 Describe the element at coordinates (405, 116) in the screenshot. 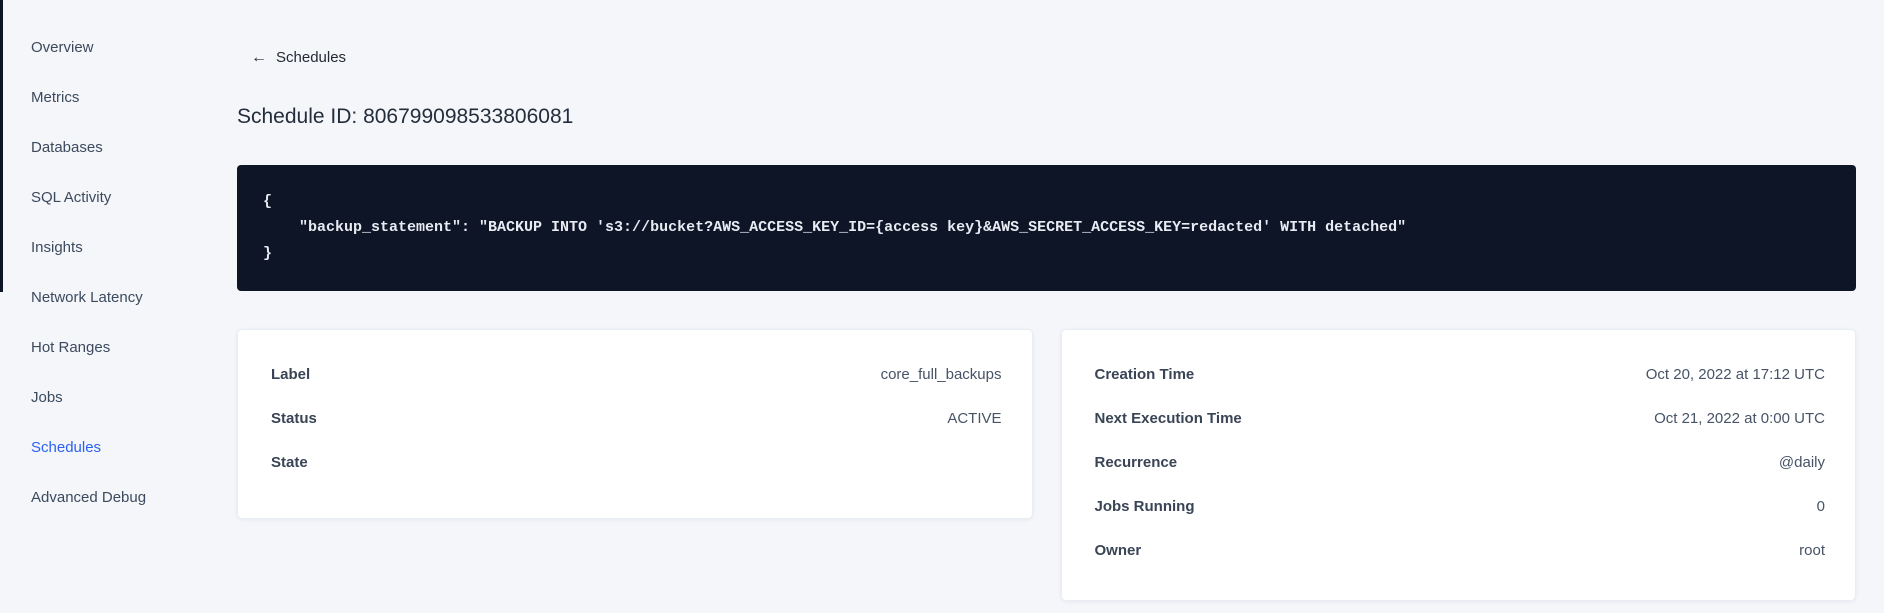

I see `page-title: Schedule ID: 806799098533806081` at that location.